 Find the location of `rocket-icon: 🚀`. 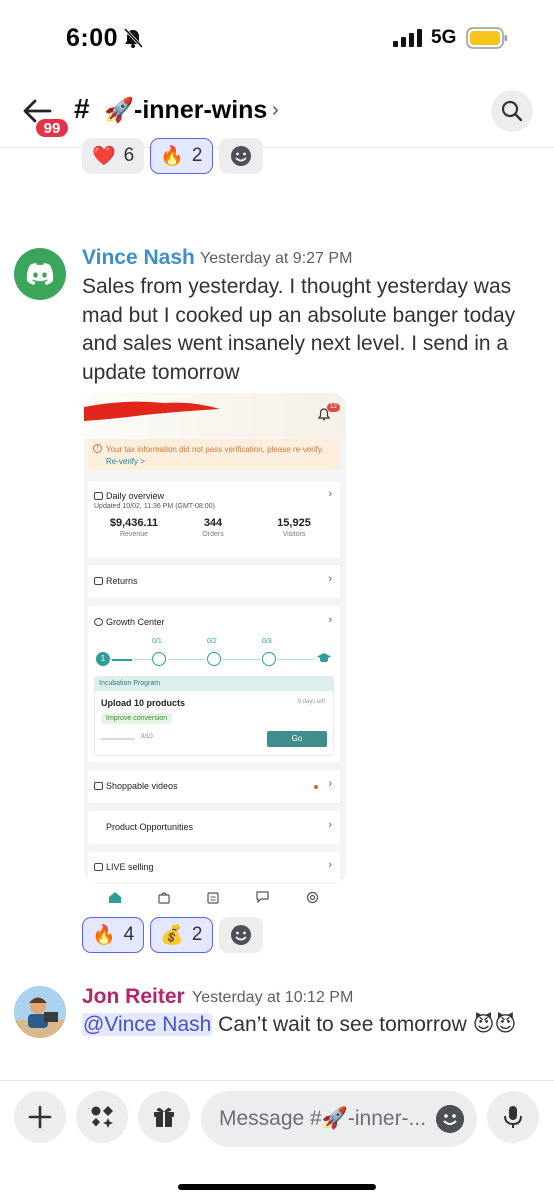

rocket-icon: 🚀 is located at coordinates (119, 110).